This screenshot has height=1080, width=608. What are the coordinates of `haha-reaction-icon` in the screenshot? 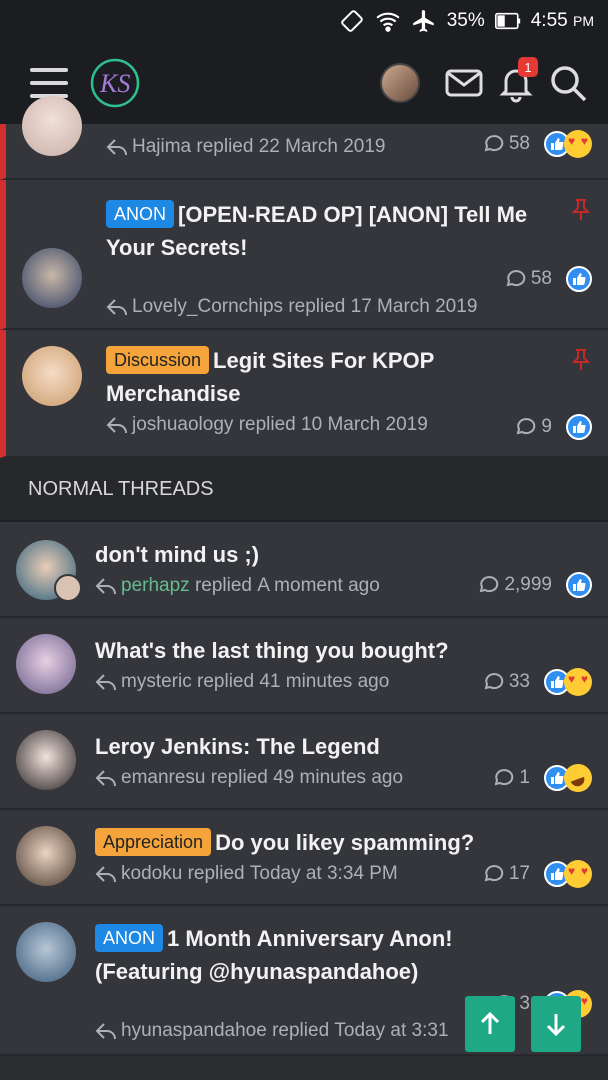 It's located at (578, 778).